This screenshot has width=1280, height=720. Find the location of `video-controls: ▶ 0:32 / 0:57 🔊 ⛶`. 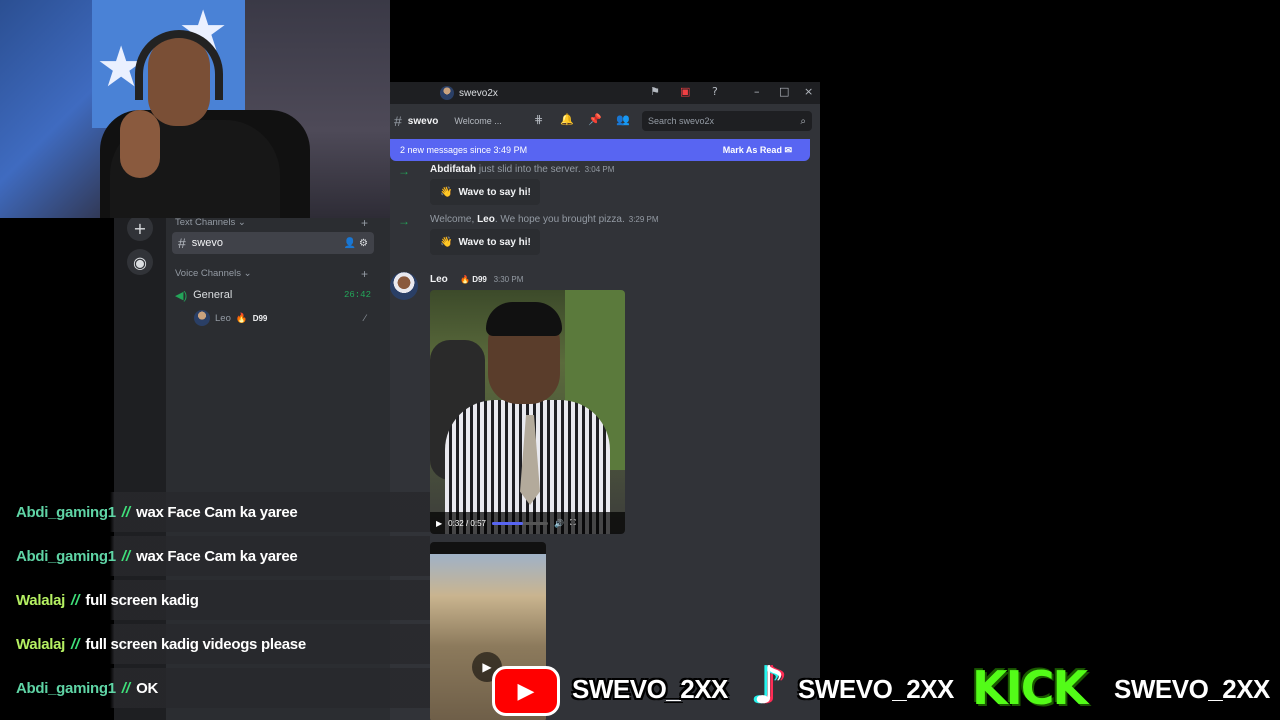

video-controls: ▶ 0:32 / 0:57 🔊 ⛶ is located at coordinates (527, 523).